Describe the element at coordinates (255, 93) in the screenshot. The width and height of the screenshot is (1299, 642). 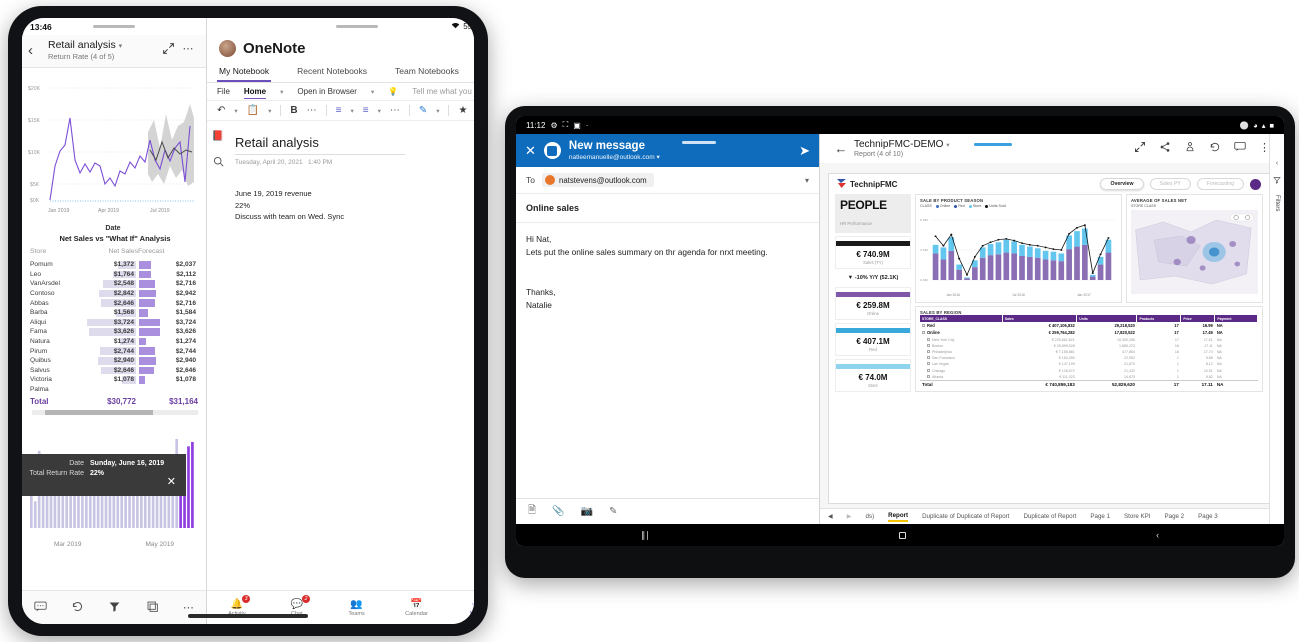
I see `ribbon-home: Home` at that location.